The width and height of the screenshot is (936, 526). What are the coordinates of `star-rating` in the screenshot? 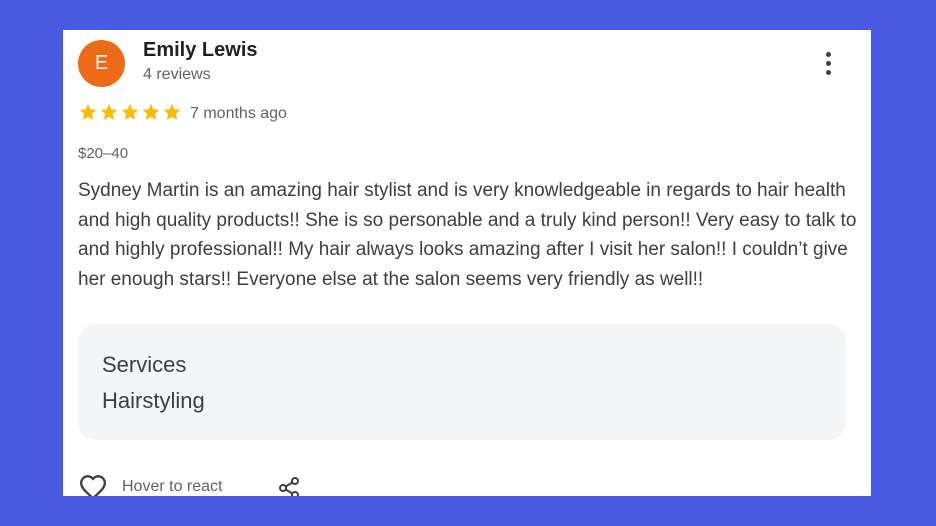 It's located at (130, 112).